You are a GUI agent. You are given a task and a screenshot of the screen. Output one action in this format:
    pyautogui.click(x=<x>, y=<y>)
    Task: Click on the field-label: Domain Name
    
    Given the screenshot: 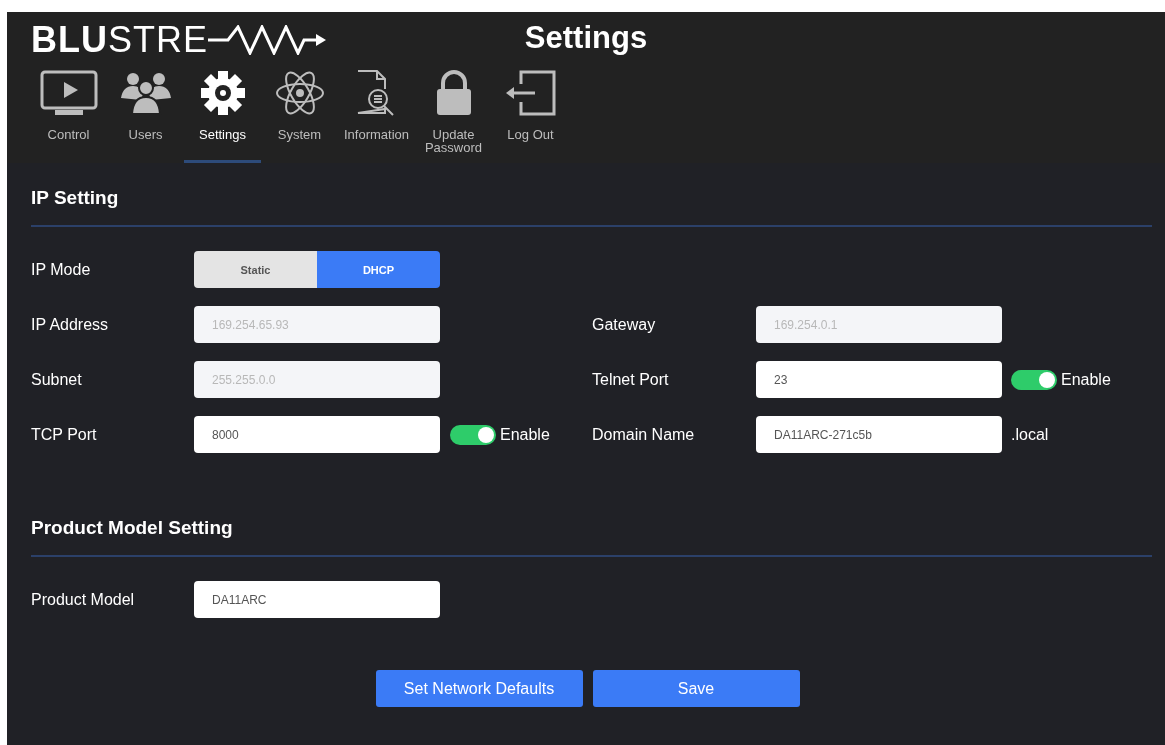 What is the action you would take?
    pyautogui.click(x=644, y=434)
    